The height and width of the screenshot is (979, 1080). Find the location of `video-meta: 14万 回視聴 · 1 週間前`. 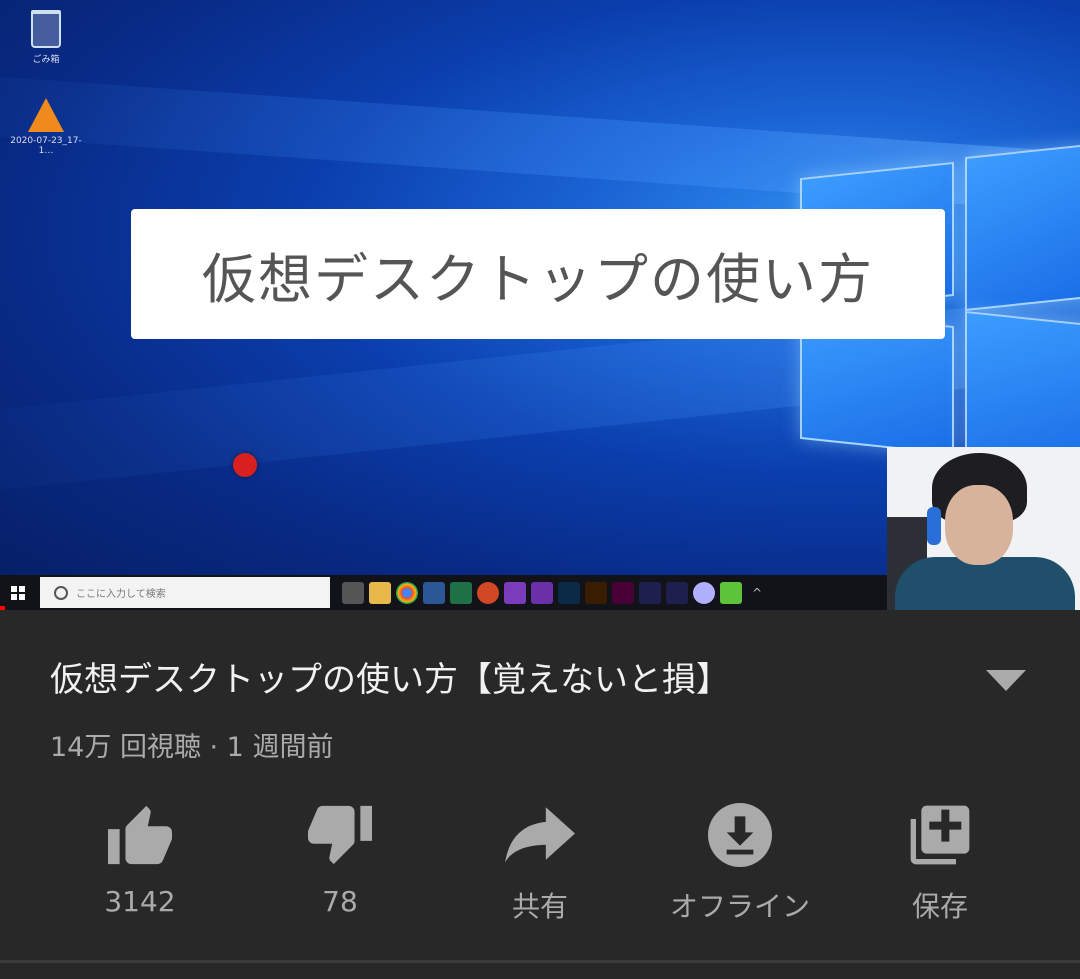

video-meta: 14万 回視聴 · 1 週間前 is located at coordinates (192, 747).